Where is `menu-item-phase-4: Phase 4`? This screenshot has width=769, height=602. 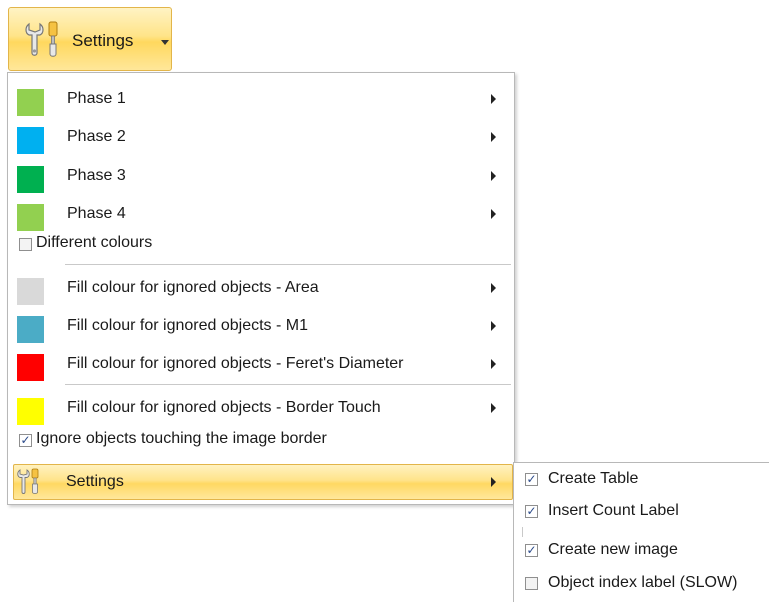 menu-item-phase-4: Phase 4 is located at coordinates (261, 214).